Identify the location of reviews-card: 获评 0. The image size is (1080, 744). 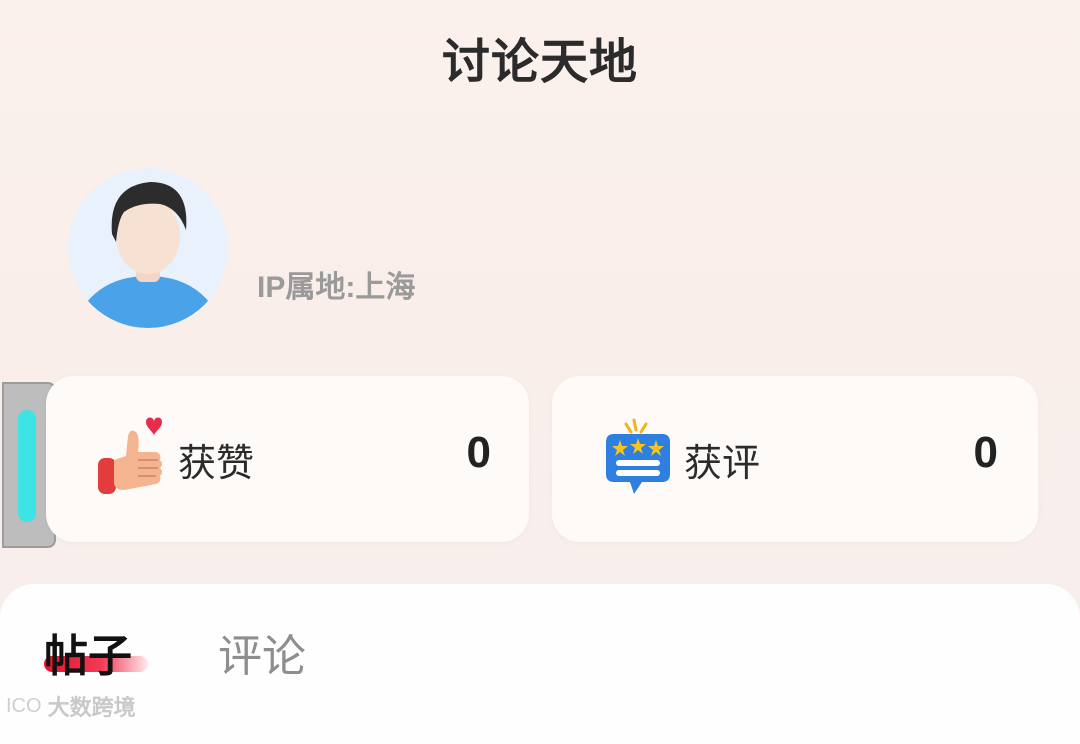
(795, 459).